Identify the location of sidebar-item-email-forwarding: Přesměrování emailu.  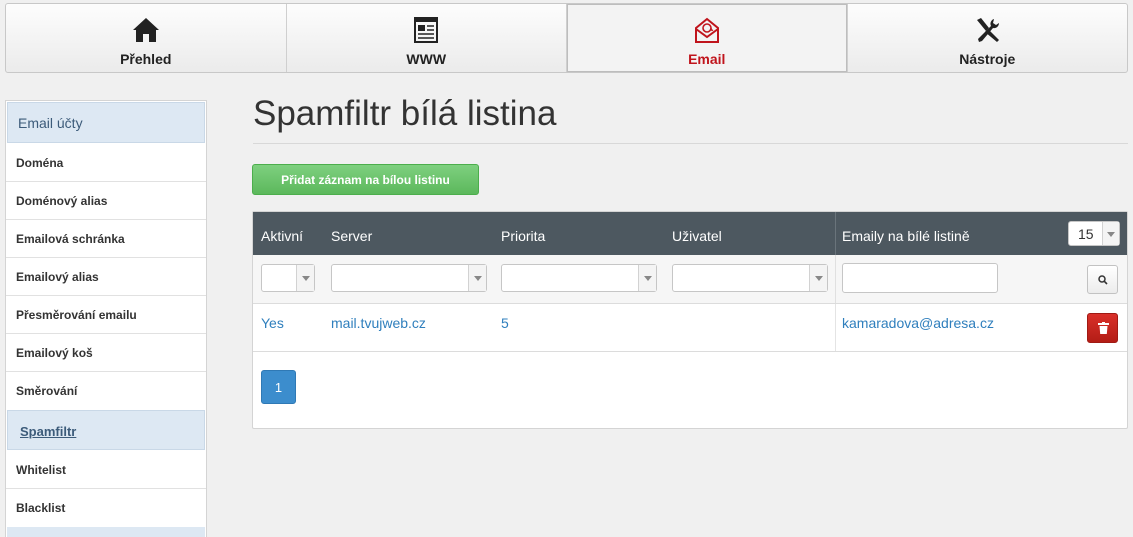
(106, 315).